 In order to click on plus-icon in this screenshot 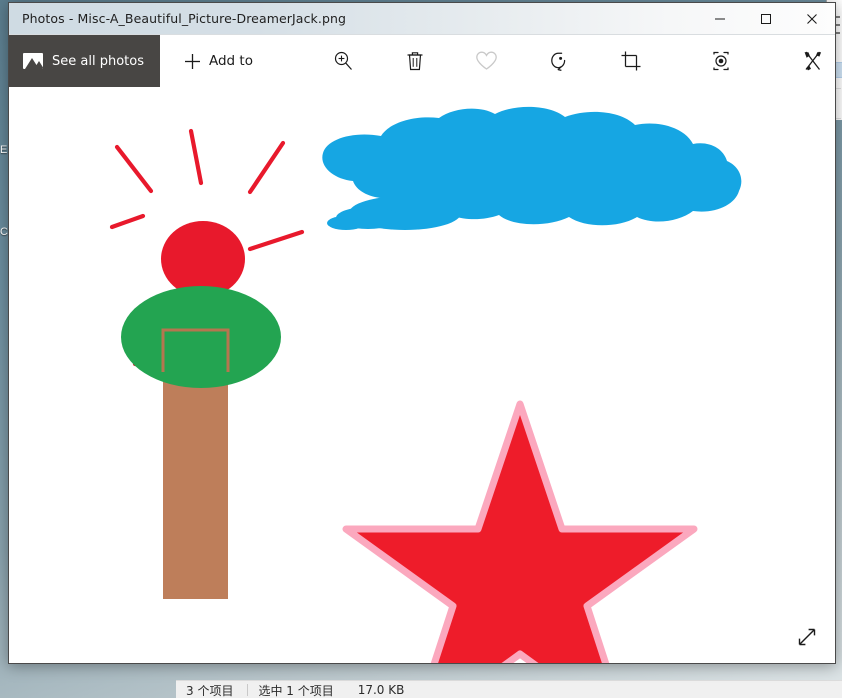, I will do `click(192, 61)`.